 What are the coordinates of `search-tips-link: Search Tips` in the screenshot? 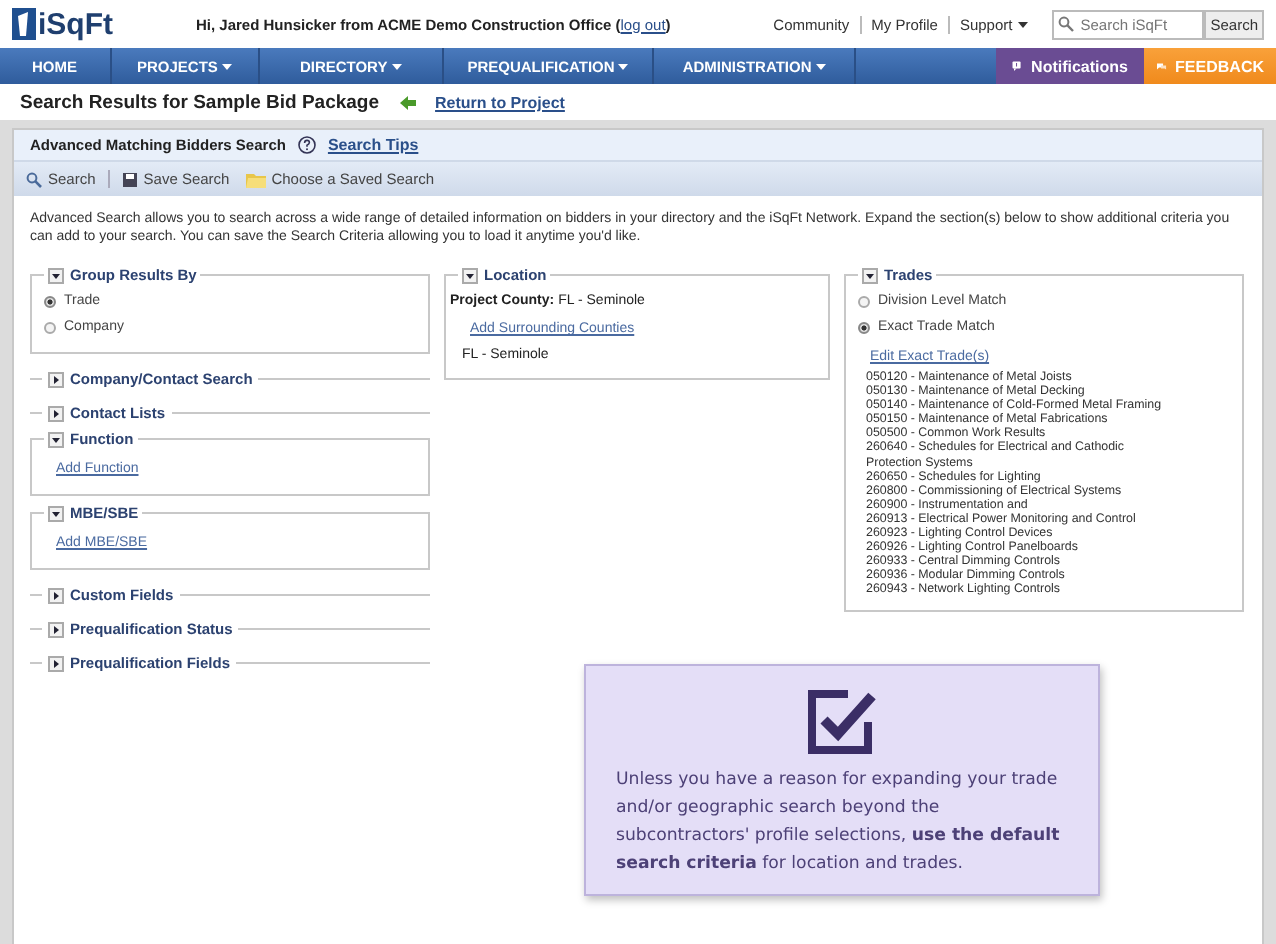 It's located at (373, 145).